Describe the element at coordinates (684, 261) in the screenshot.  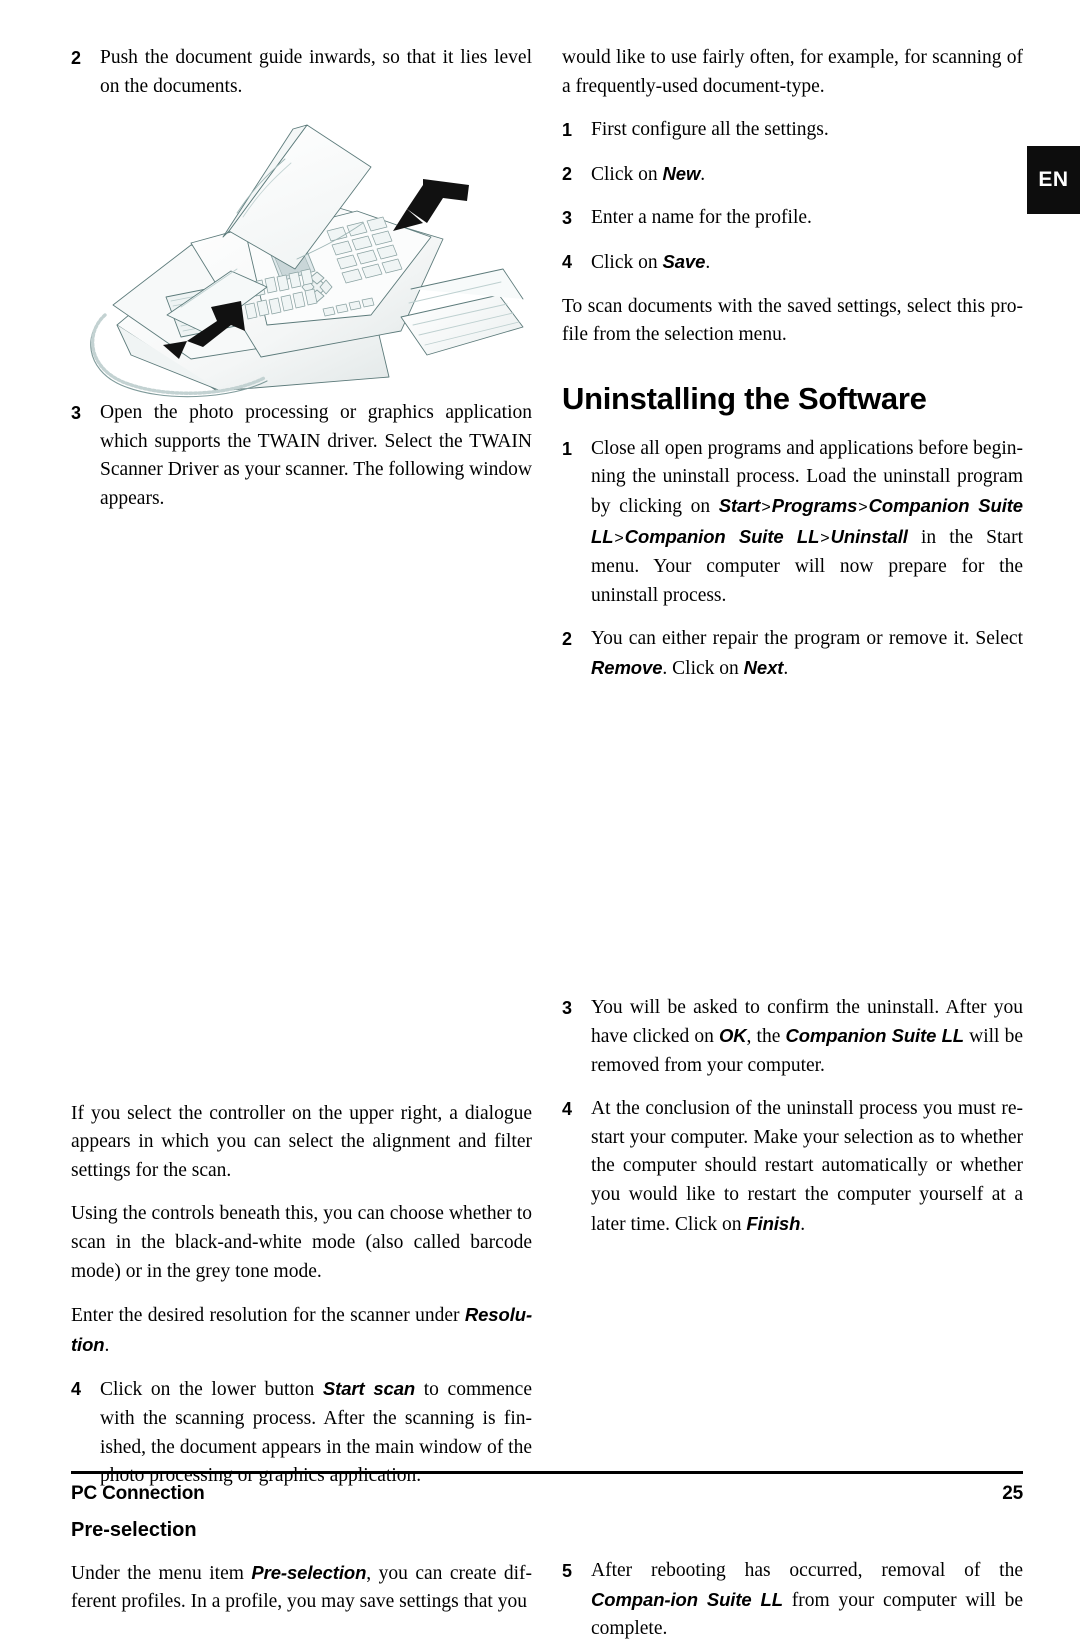
I see `save-button-term: Save` at that location.